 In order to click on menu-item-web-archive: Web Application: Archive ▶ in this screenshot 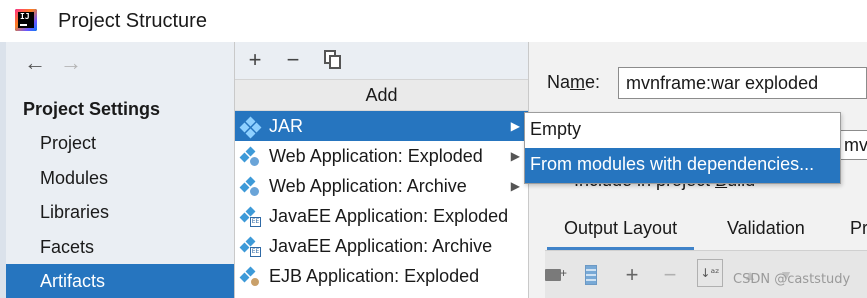, I will do `click(381, 186)`.